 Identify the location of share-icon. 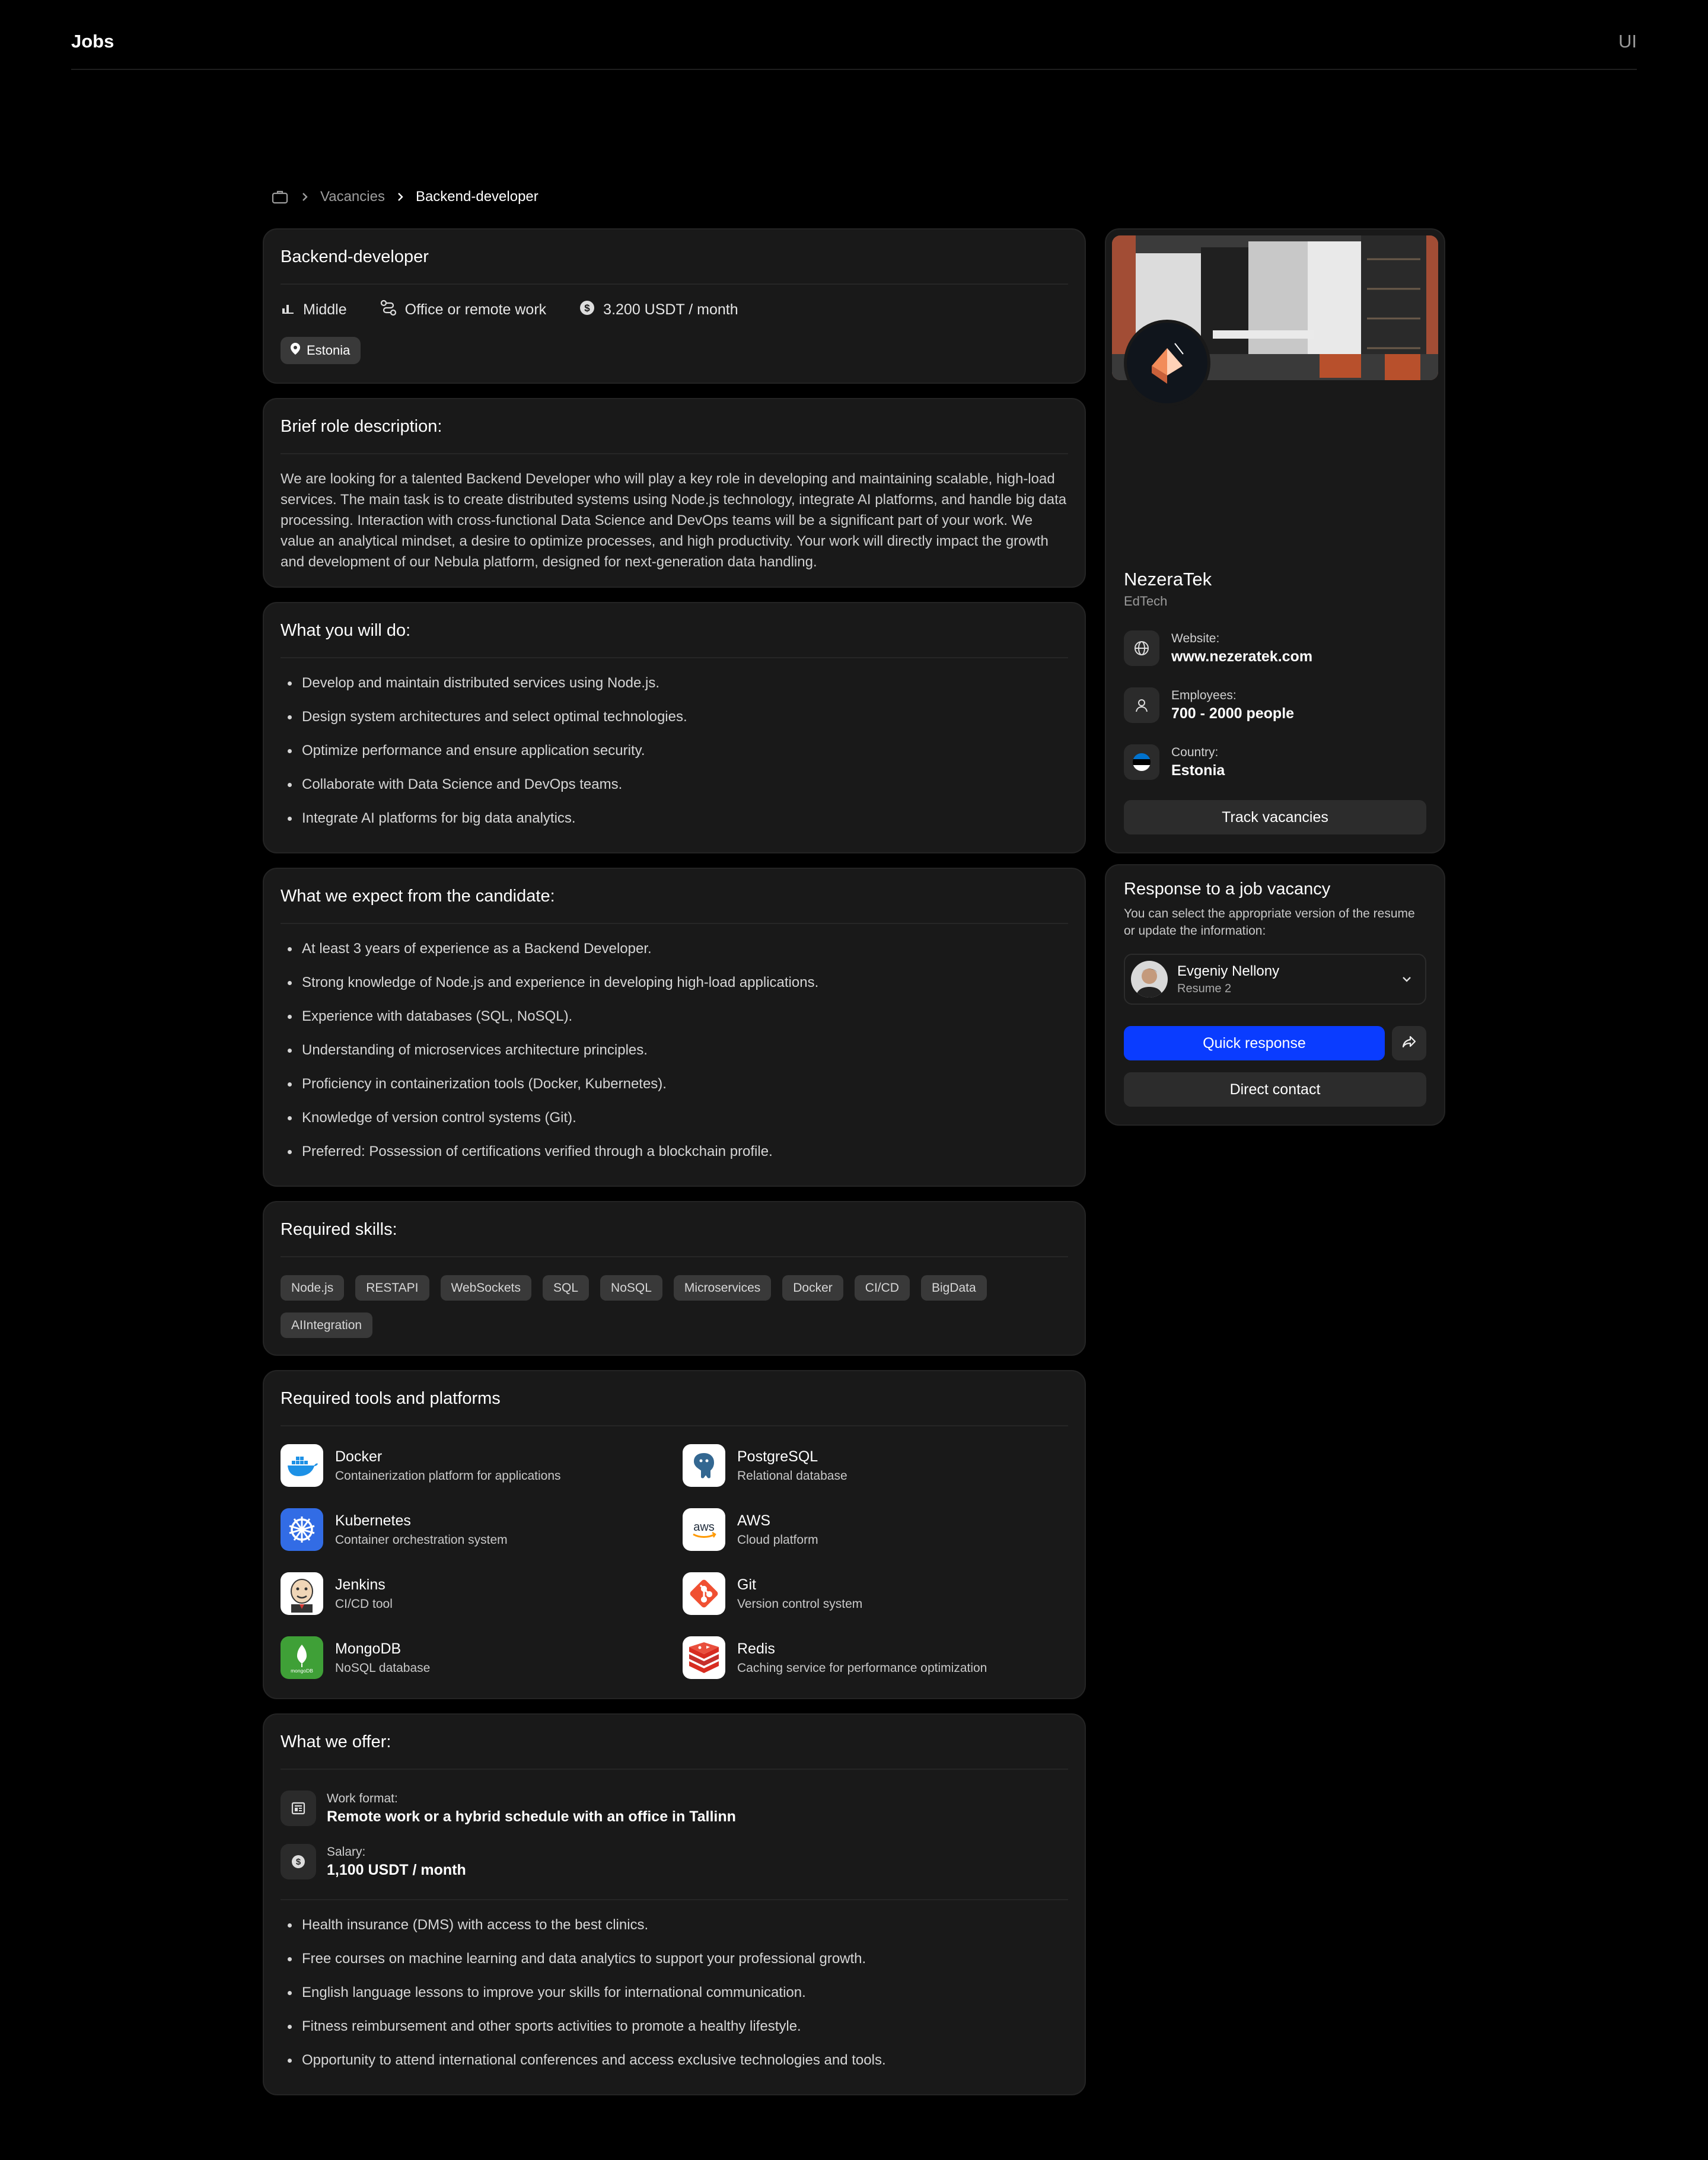
(1409, 1043).